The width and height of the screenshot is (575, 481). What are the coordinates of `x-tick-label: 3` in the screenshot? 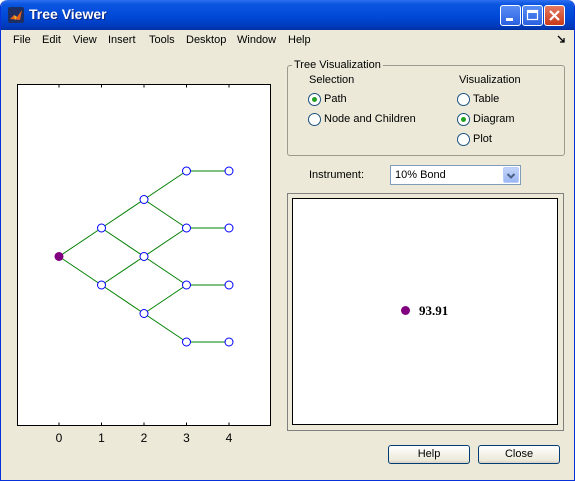 It's located at (186, 438).